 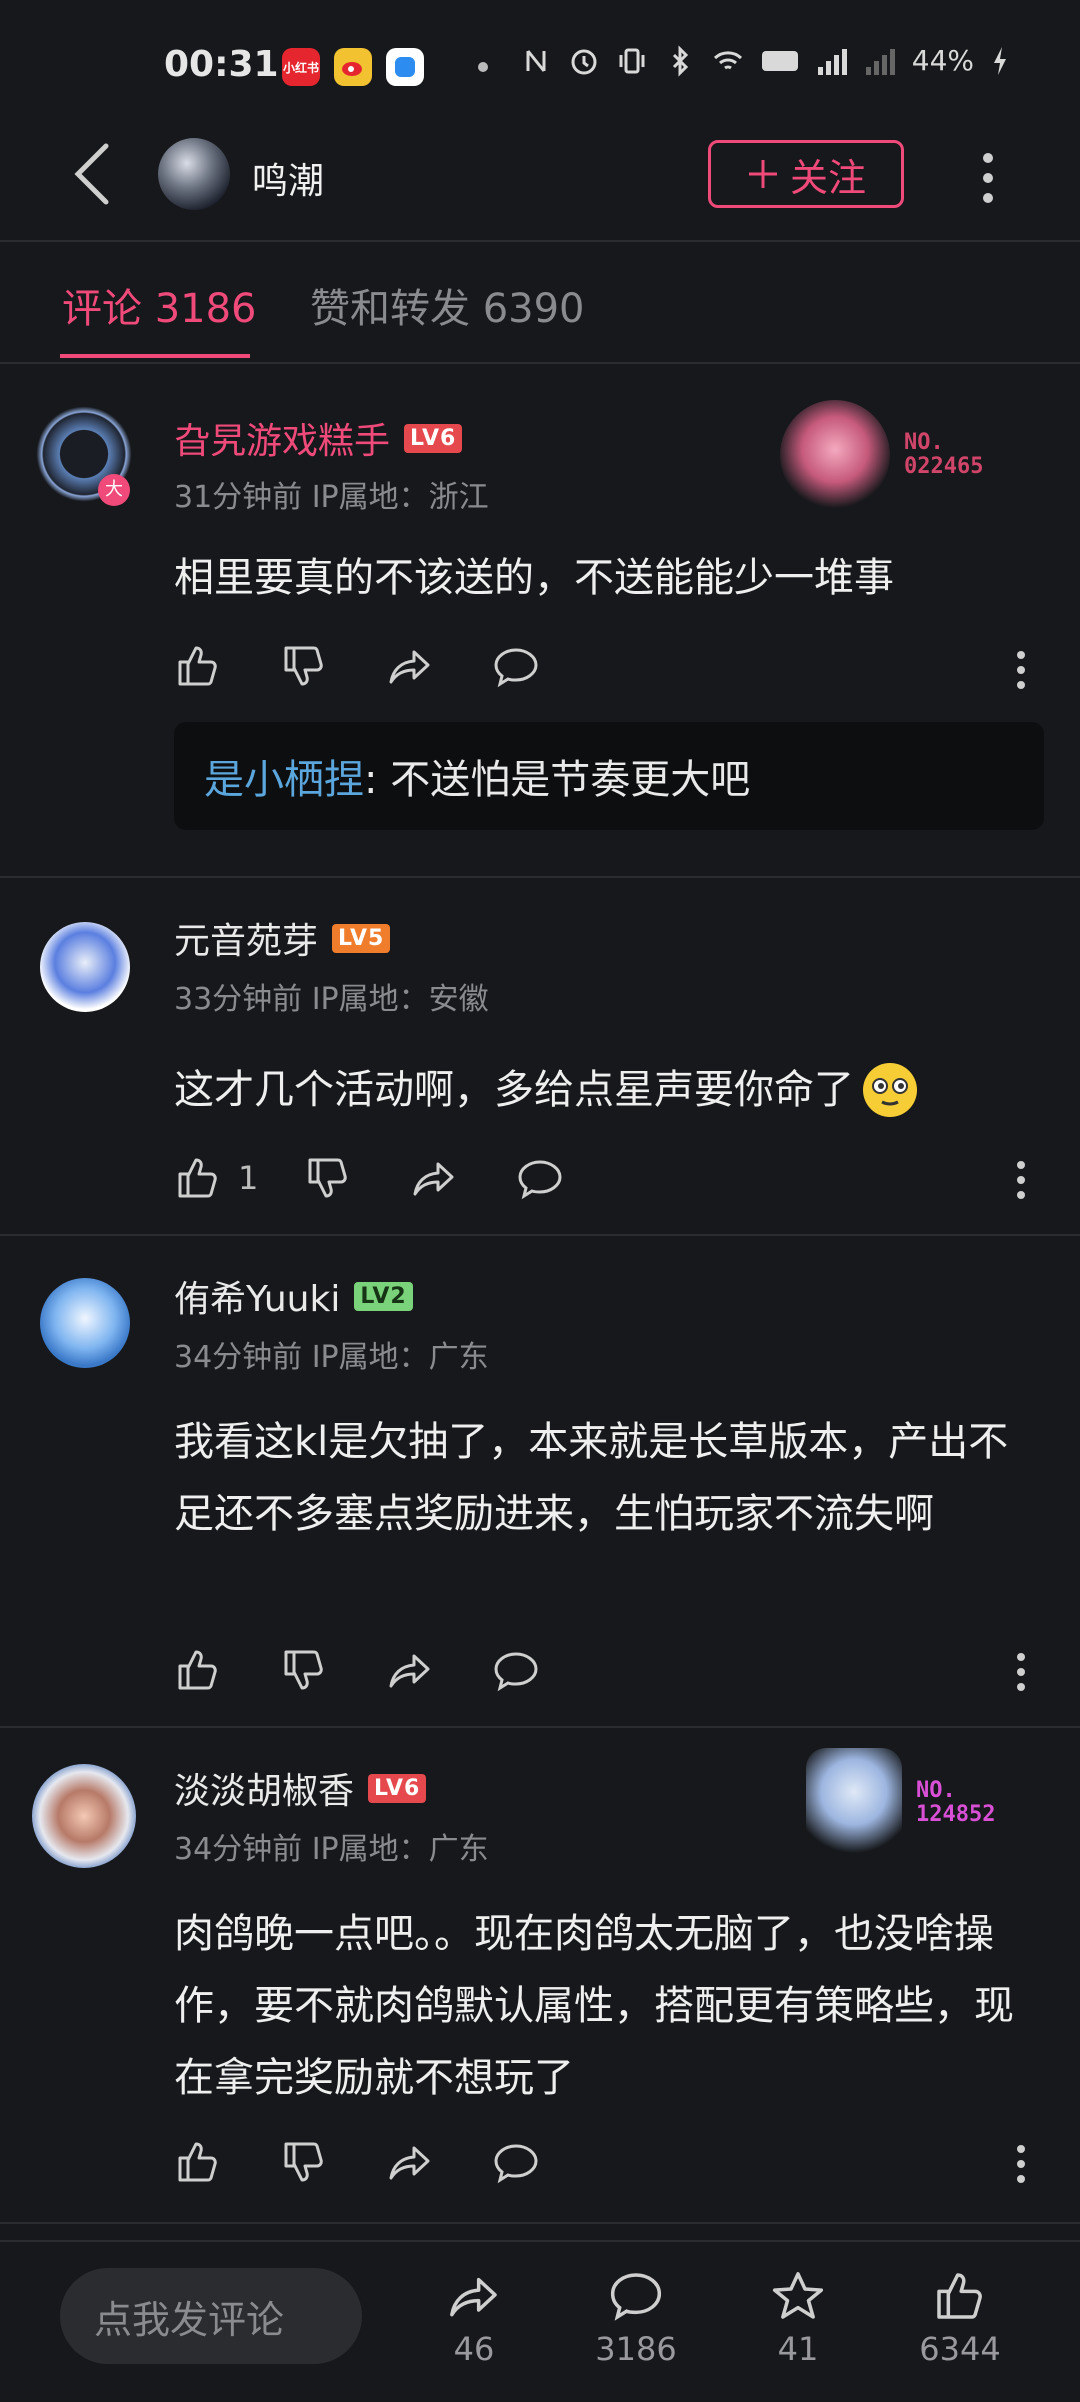 I want to click on nfc-icon, so click(x=536, y=60).